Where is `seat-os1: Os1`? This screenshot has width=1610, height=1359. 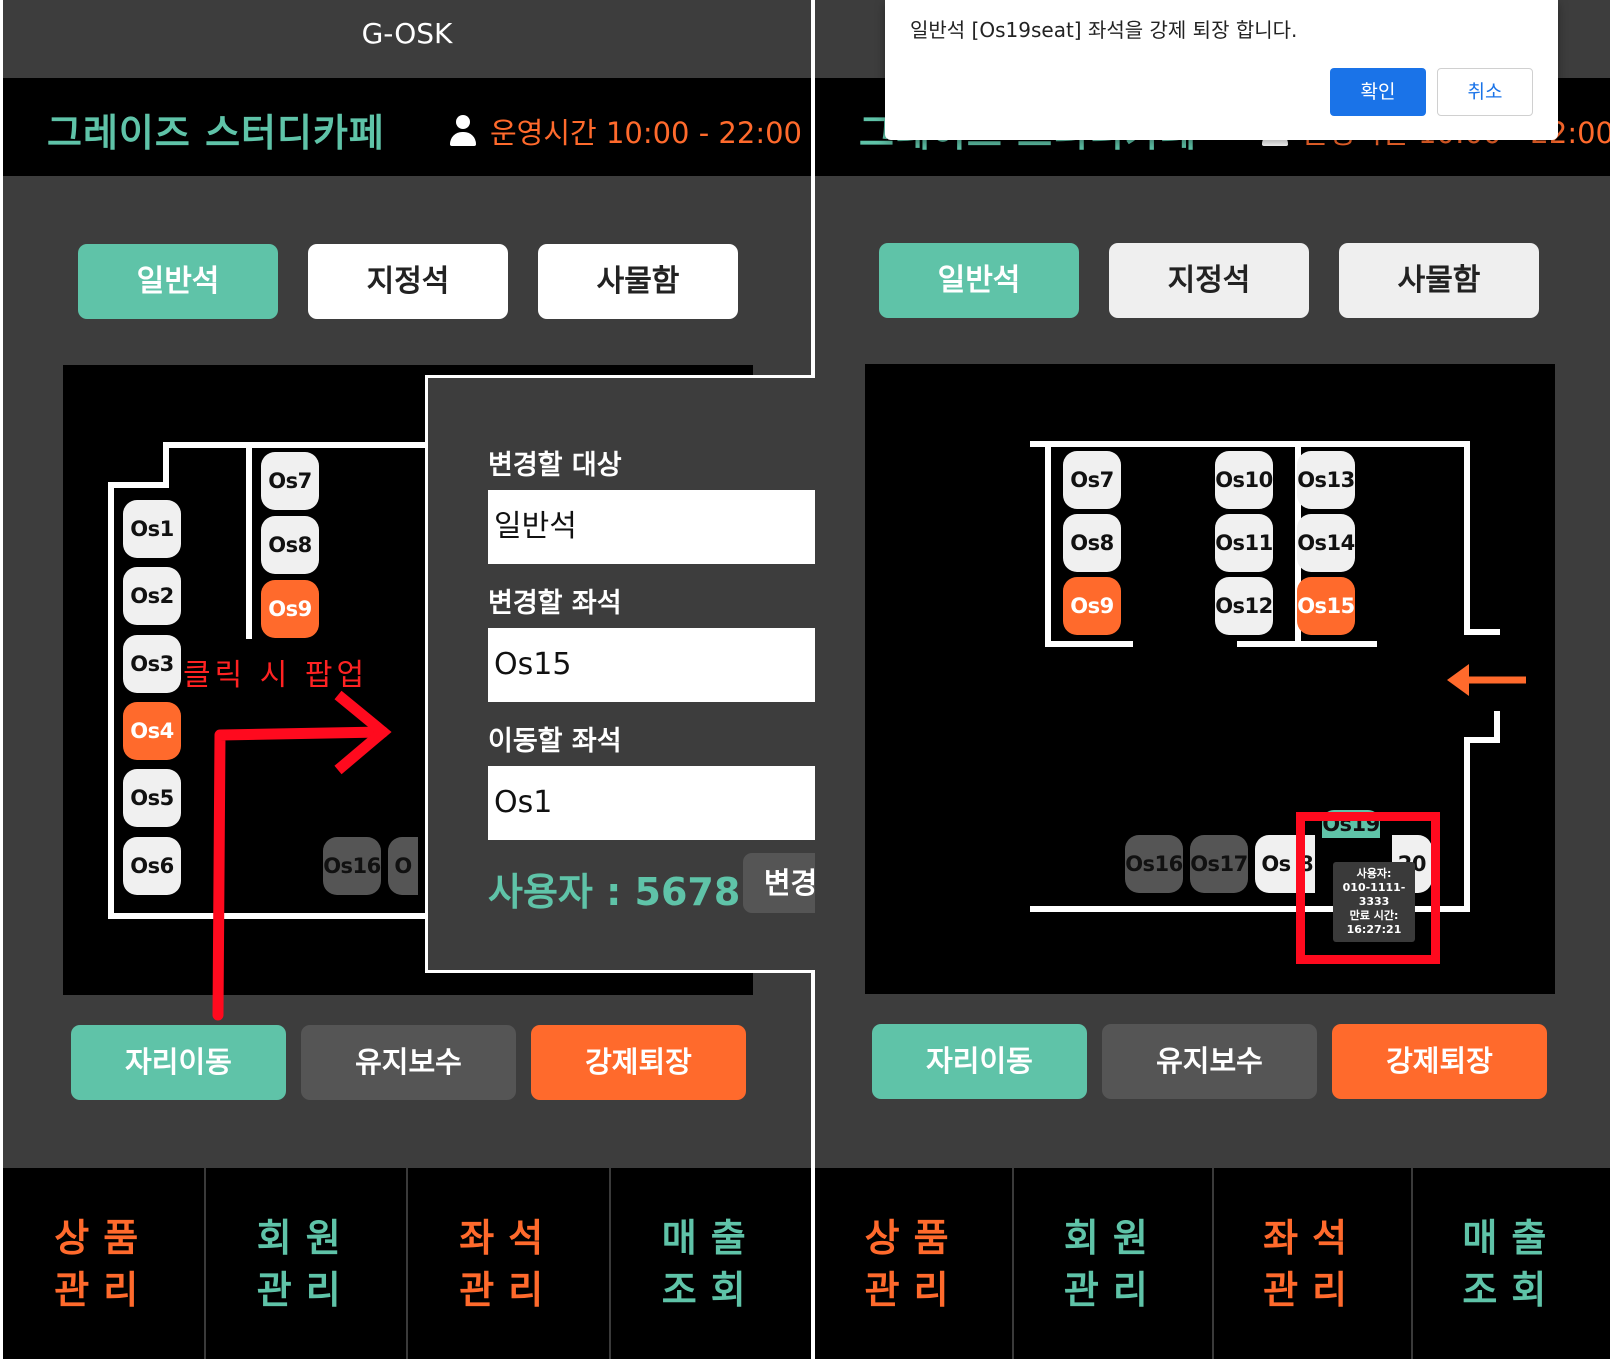 seat-os1: Os1 is located at coordinates (152, 529).